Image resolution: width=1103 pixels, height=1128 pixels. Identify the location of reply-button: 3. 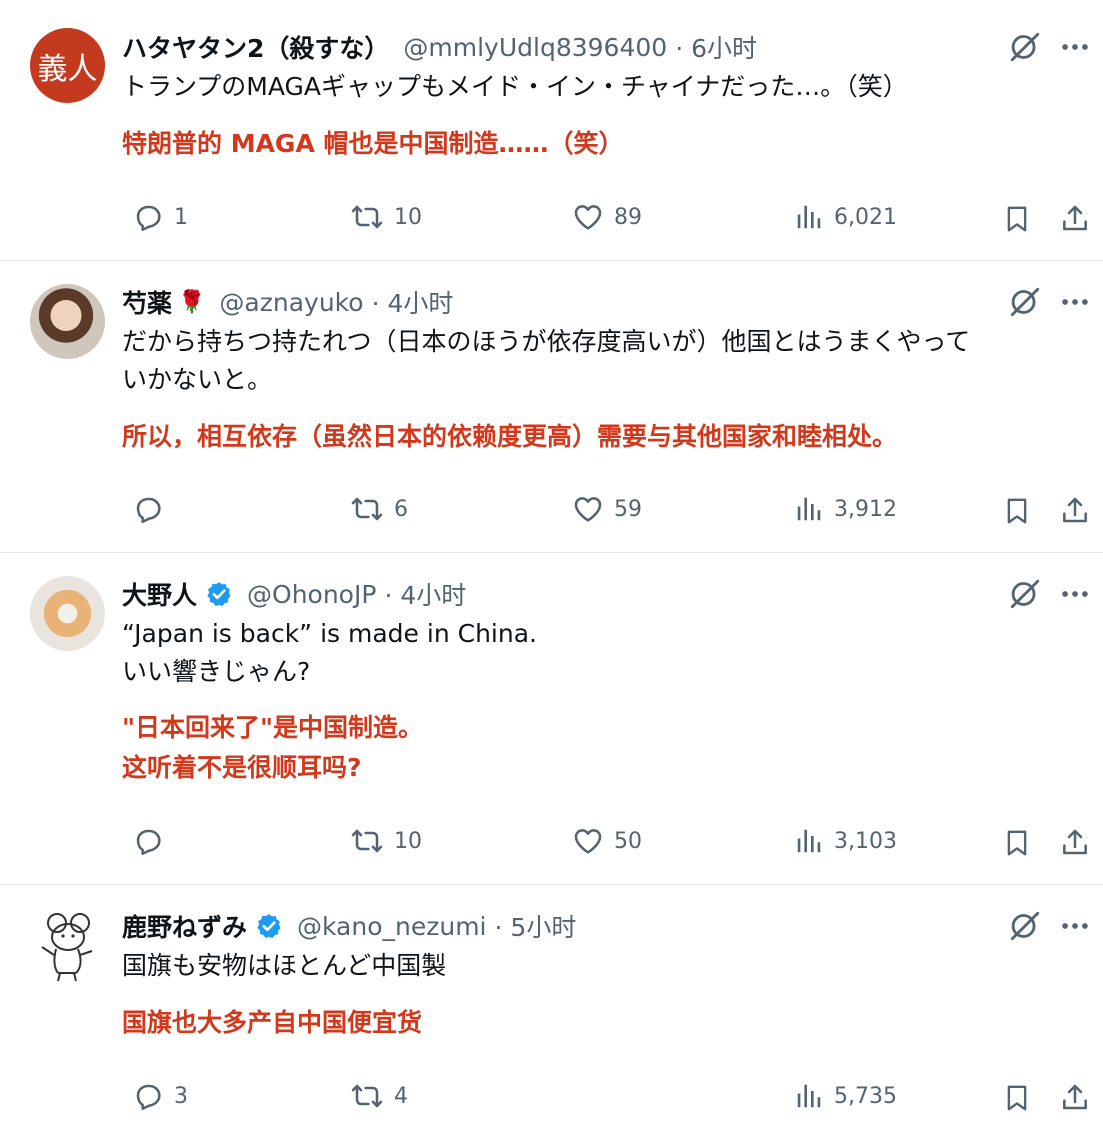
(155, 1096).